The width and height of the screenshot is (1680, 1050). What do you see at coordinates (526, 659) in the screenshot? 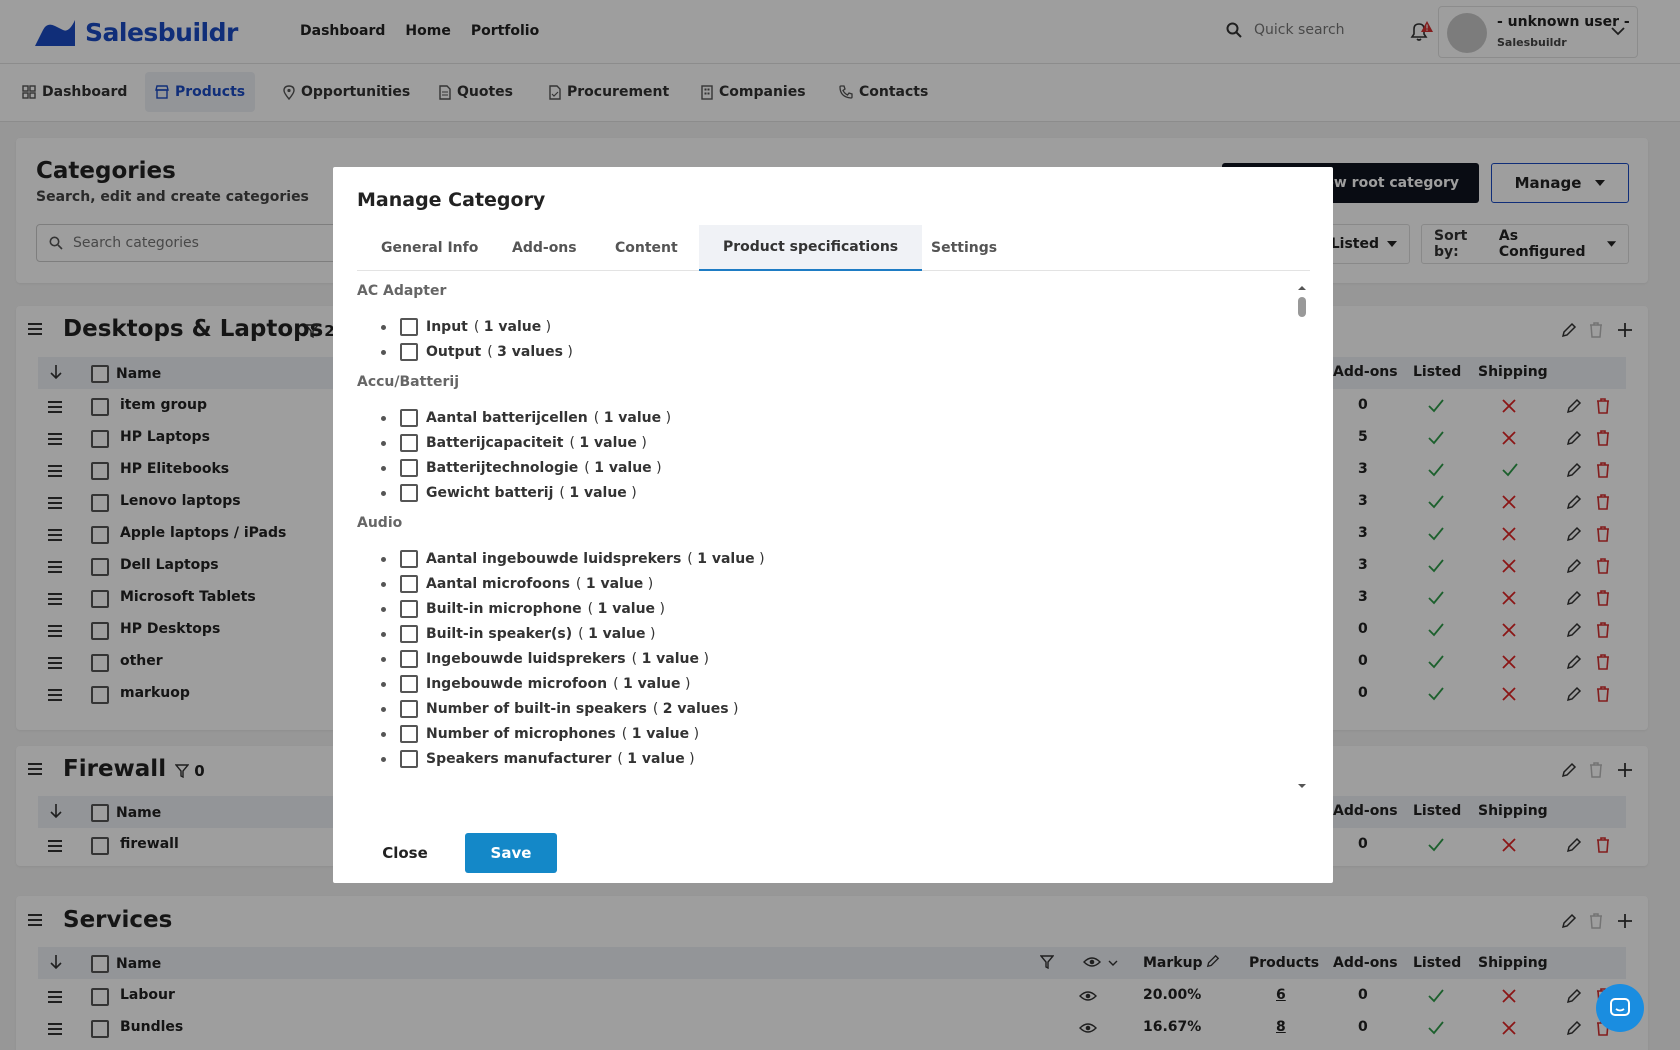
I see `spec-name: Ingebouwde luidsprekers` at bounding box center [526, 659].